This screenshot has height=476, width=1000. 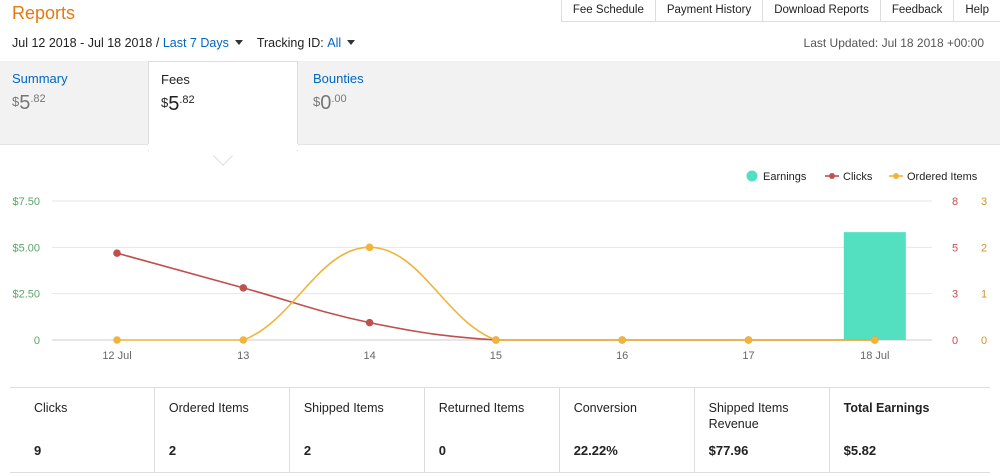 I want to click on metric-label: Ordered Items, so click(x=208, y=408).